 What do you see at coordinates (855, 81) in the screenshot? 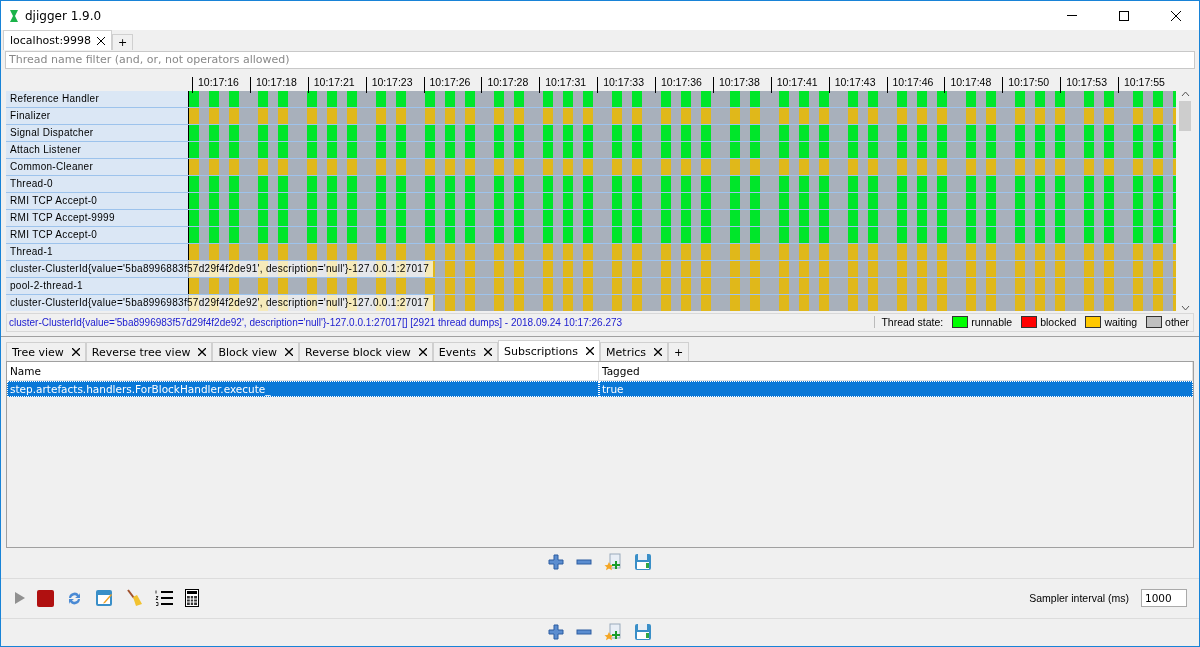
I see `time-axis-label: 10:17:43` at bounding box center [855, 81].